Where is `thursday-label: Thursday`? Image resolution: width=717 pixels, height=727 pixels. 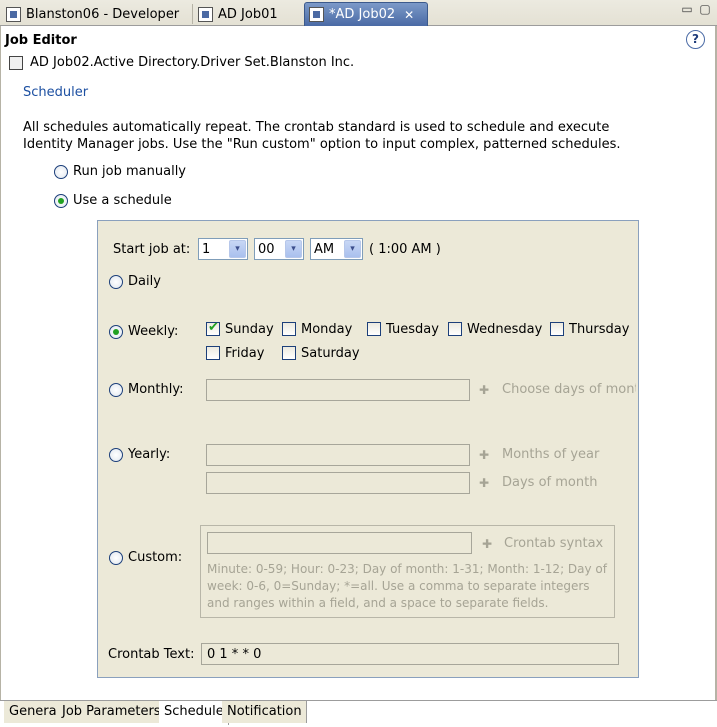 thursday-label: Thursday is located at coordinates (599, 329).